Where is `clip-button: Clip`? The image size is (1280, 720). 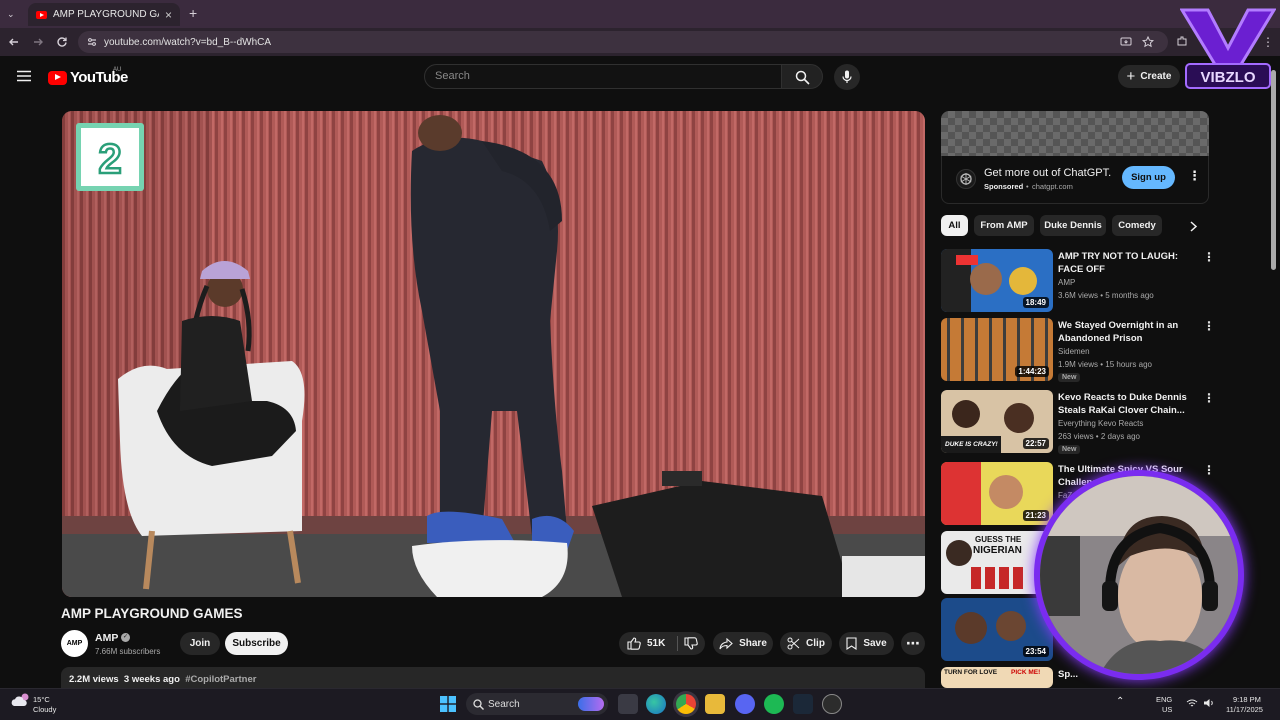
clip-button: Clip is located at coordinates (806, 643).